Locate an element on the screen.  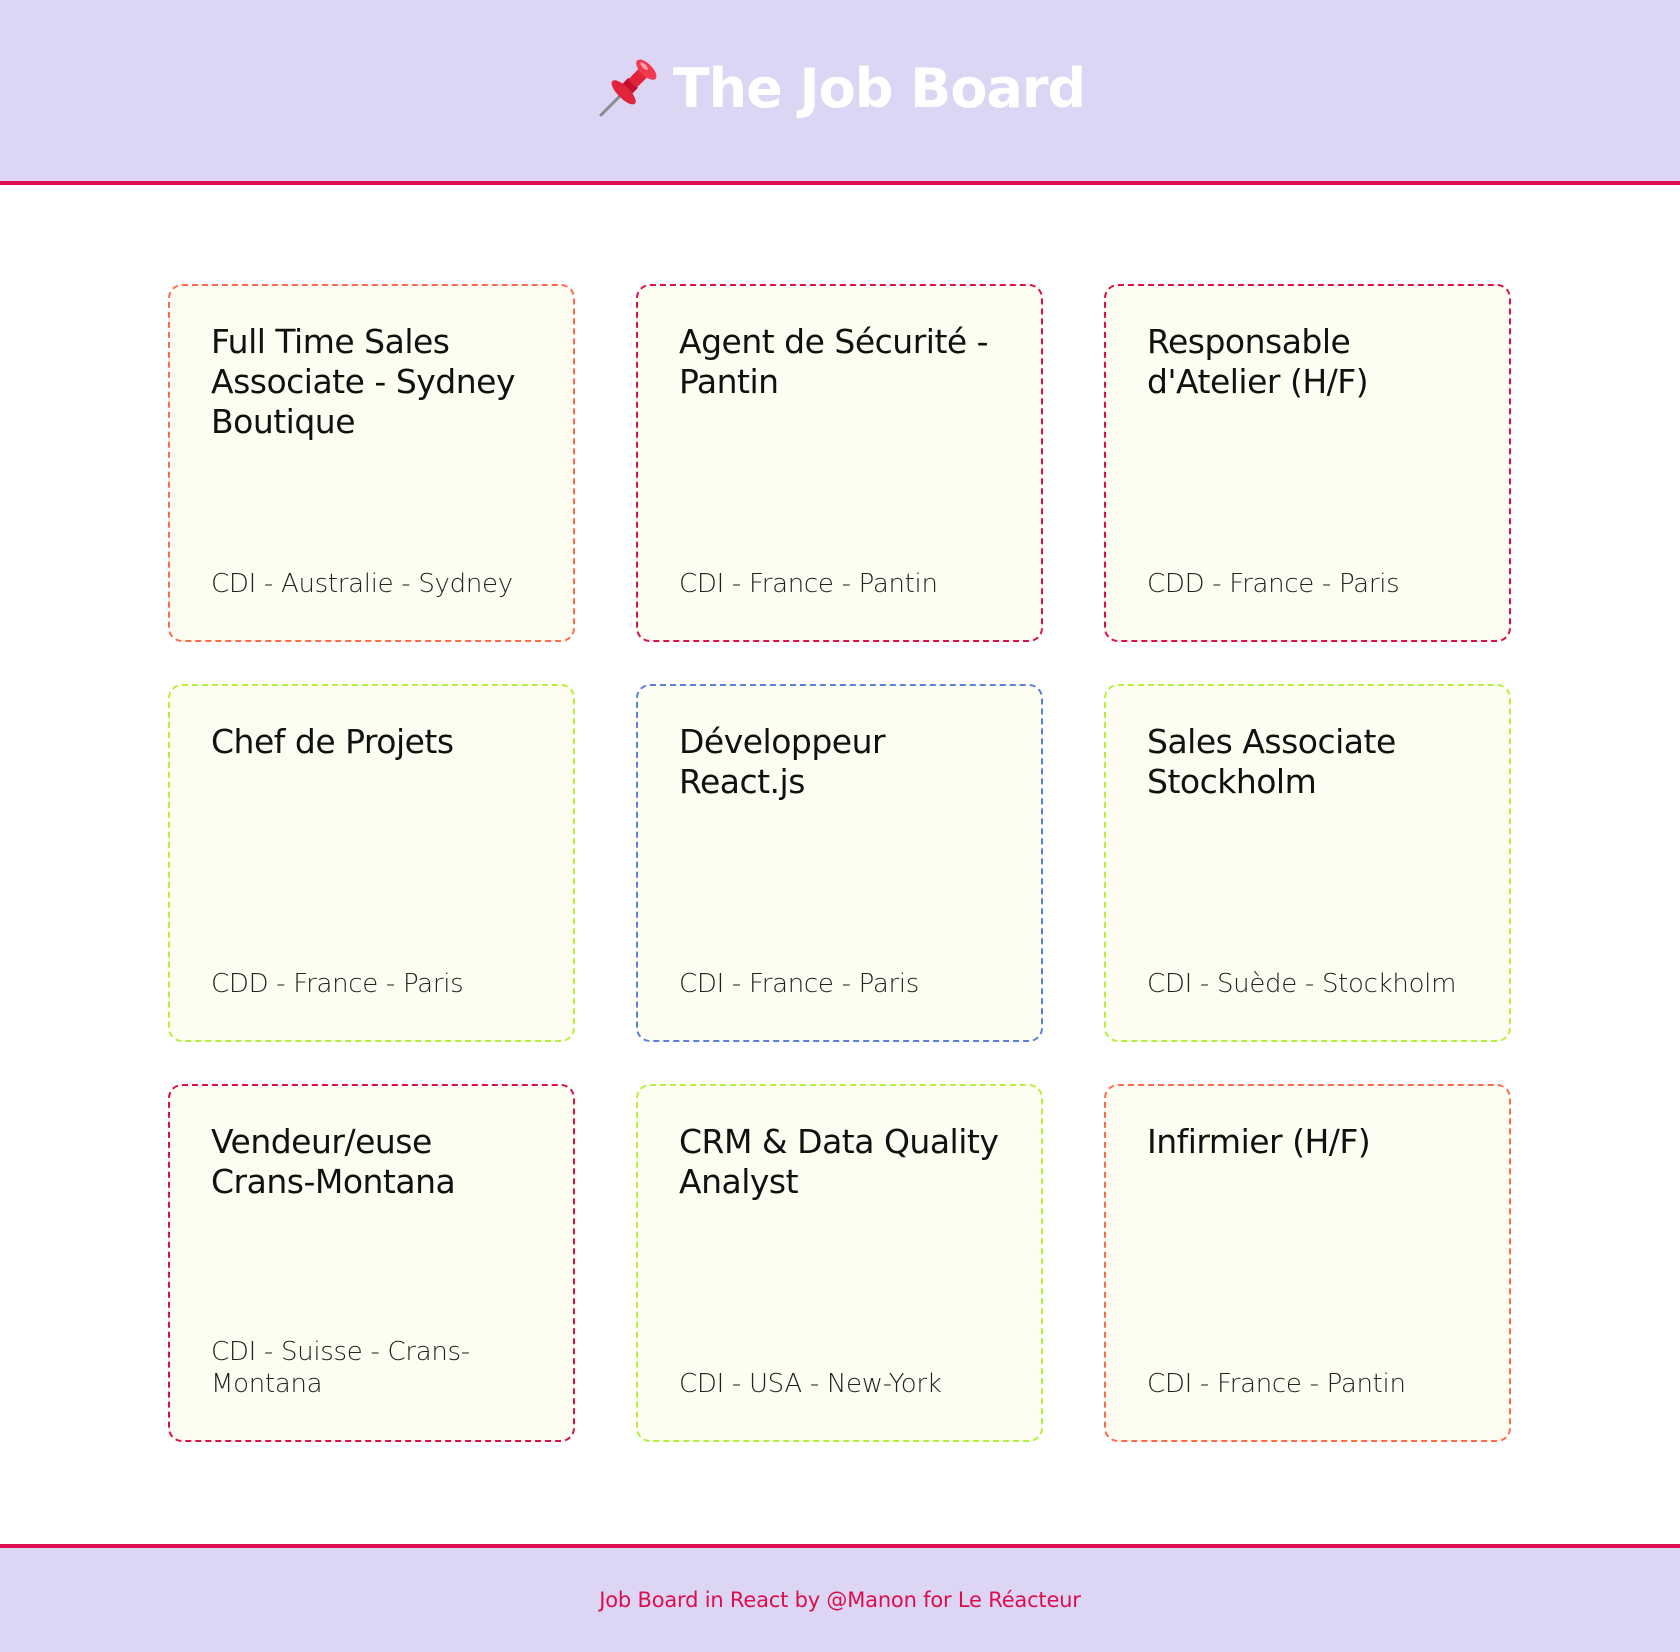
job-title: Chef de Projets is located at coordinates (332, 741).